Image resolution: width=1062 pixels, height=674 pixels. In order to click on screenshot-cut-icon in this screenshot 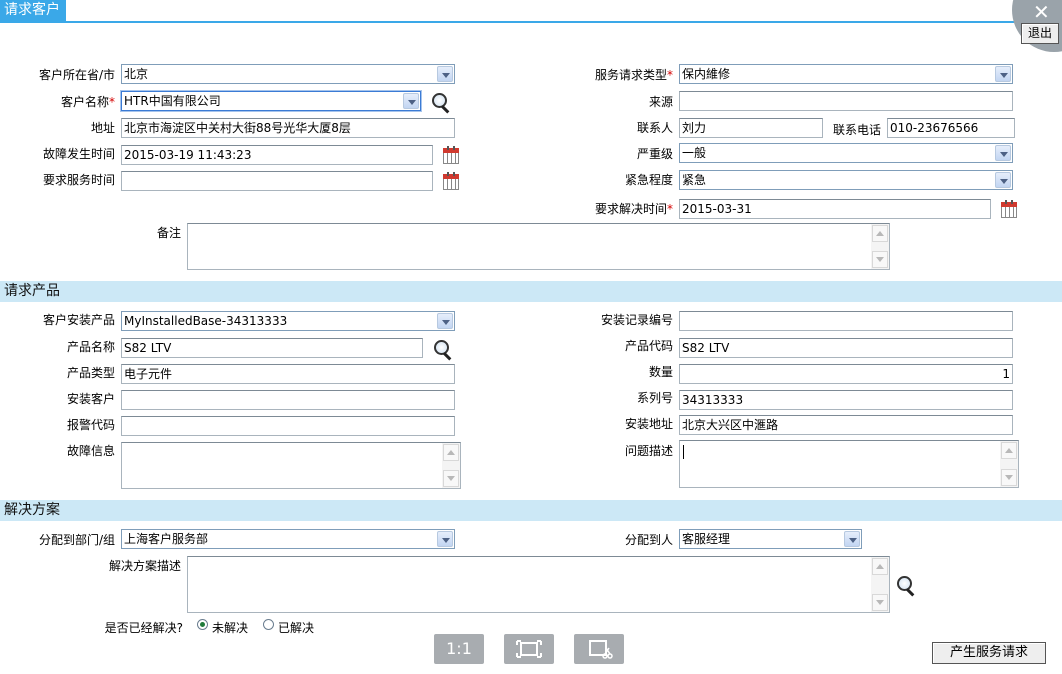, I will do `click(601, 649)`.